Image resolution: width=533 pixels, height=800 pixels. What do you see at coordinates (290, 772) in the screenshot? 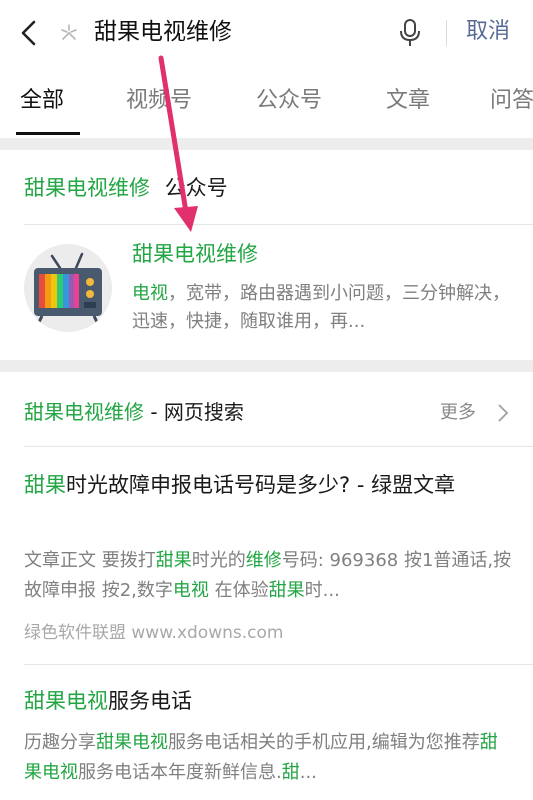
I see `snippet-keyword: 甜` at bounding box center [290, 772].